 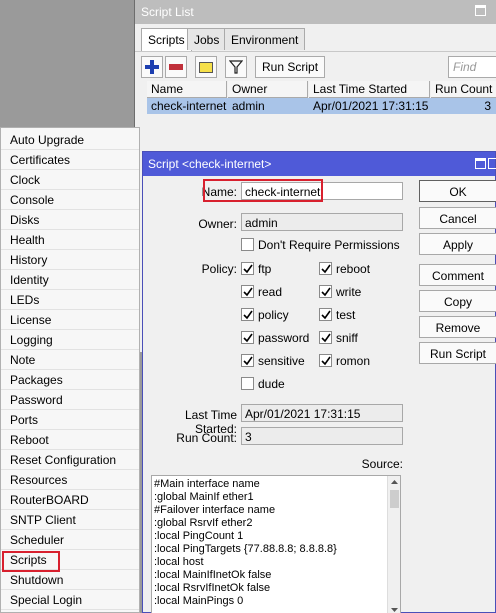 I want to click on owner-field: admin, so click(x=322, y=222).